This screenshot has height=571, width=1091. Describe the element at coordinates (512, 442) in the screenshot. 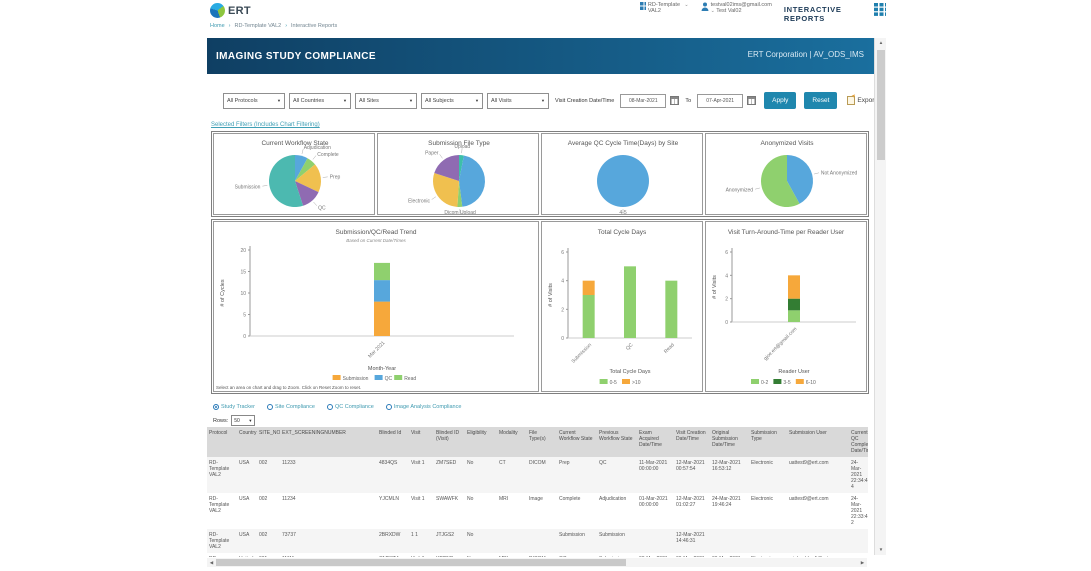

I see `column-header: Modality` at that location.